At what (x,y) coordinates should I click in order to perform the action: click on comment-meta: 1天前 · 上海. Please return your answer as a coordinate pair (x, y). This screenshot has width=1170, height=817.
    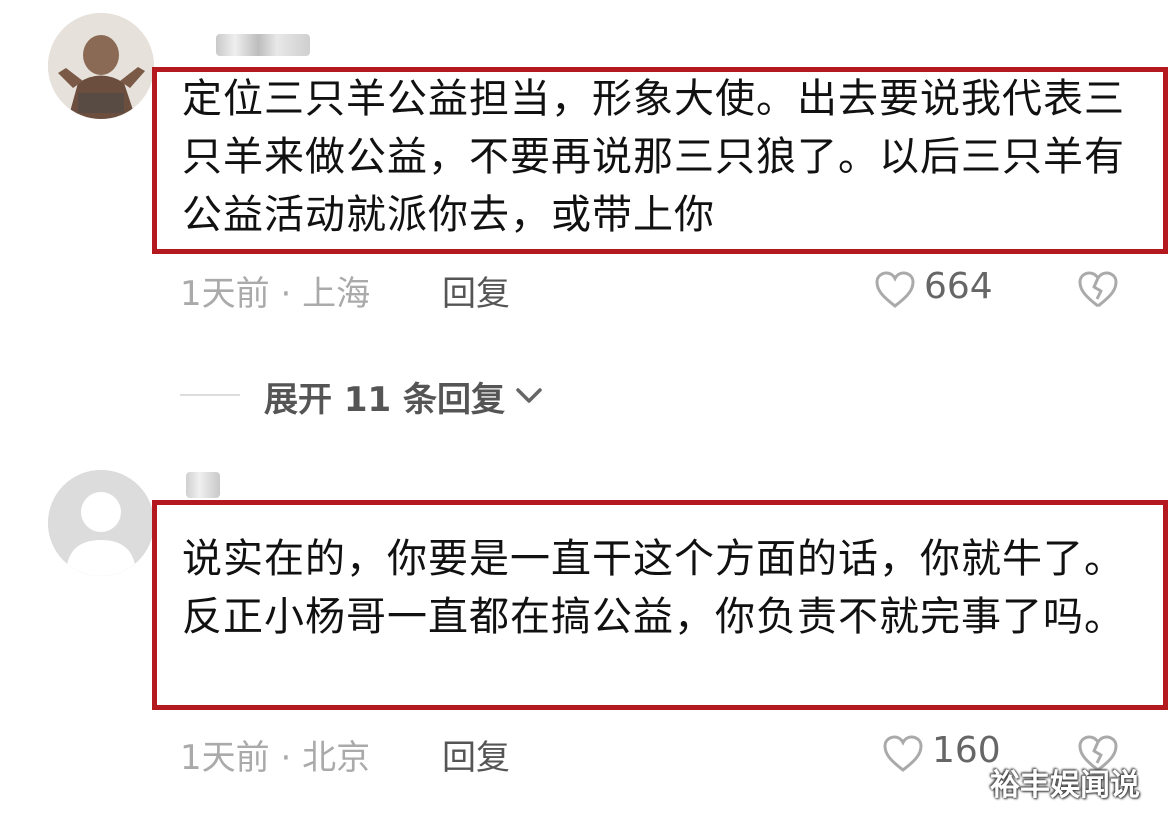
    Looking at the image, I should click on (275, 290).